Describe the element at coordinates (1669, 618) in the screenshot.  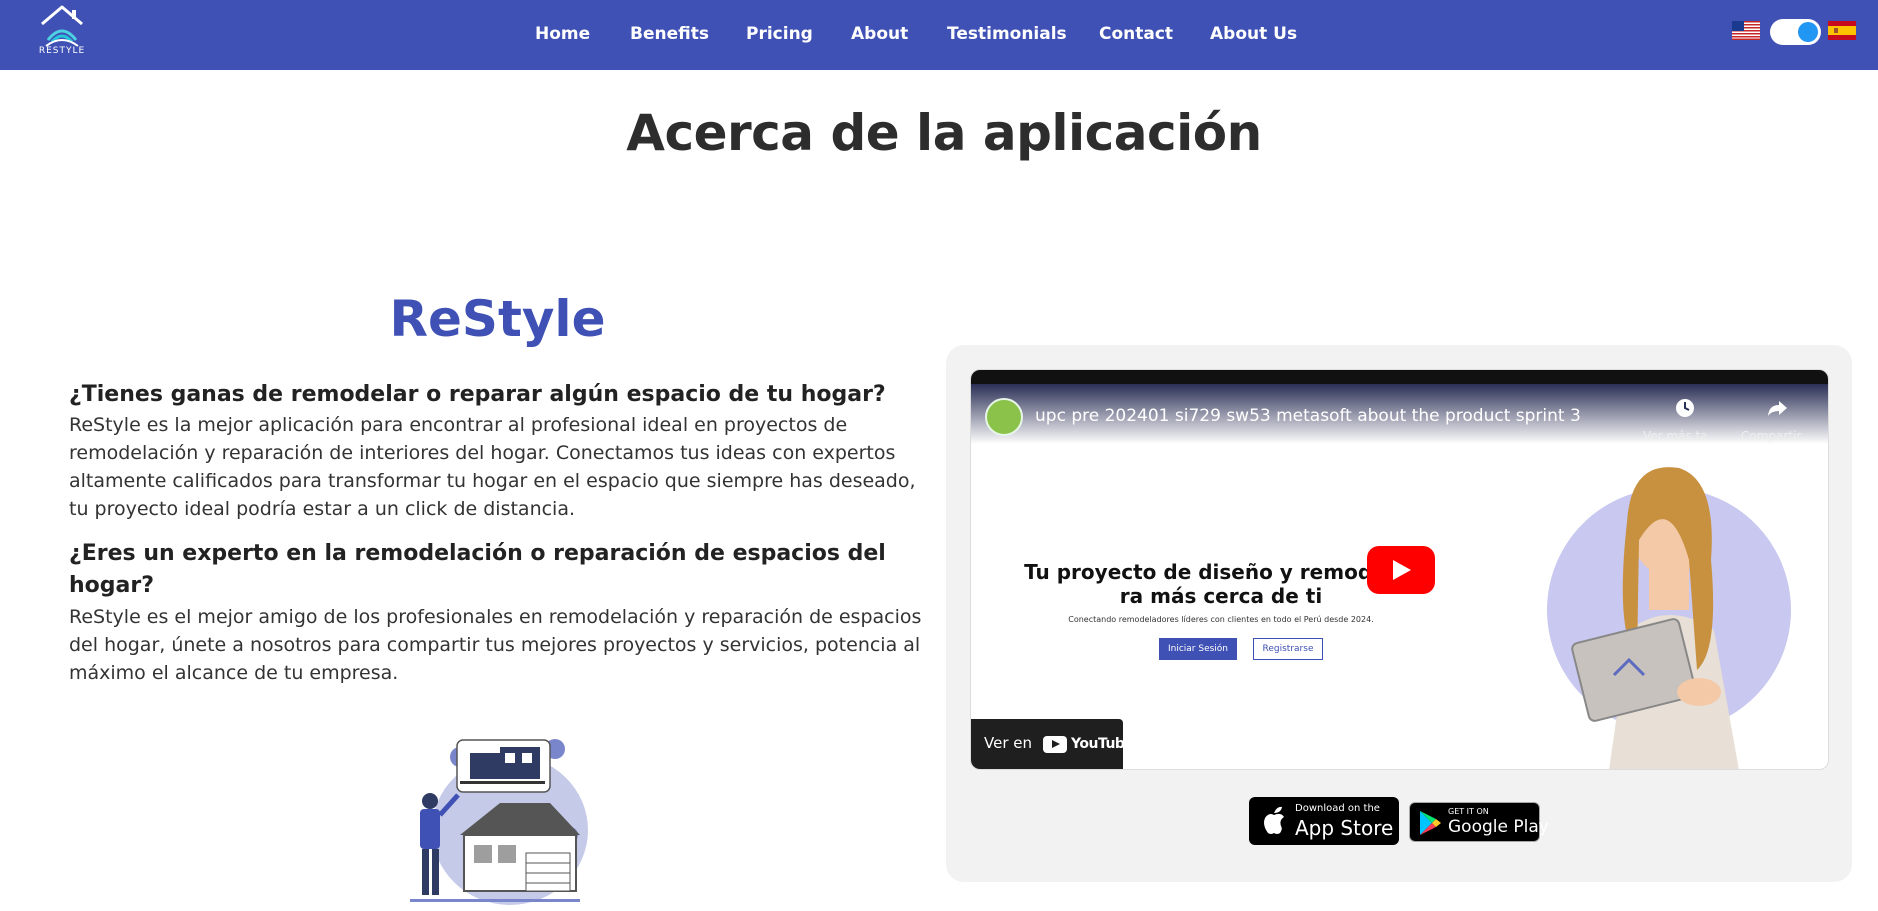
I see `promo-woman-image` at that location.